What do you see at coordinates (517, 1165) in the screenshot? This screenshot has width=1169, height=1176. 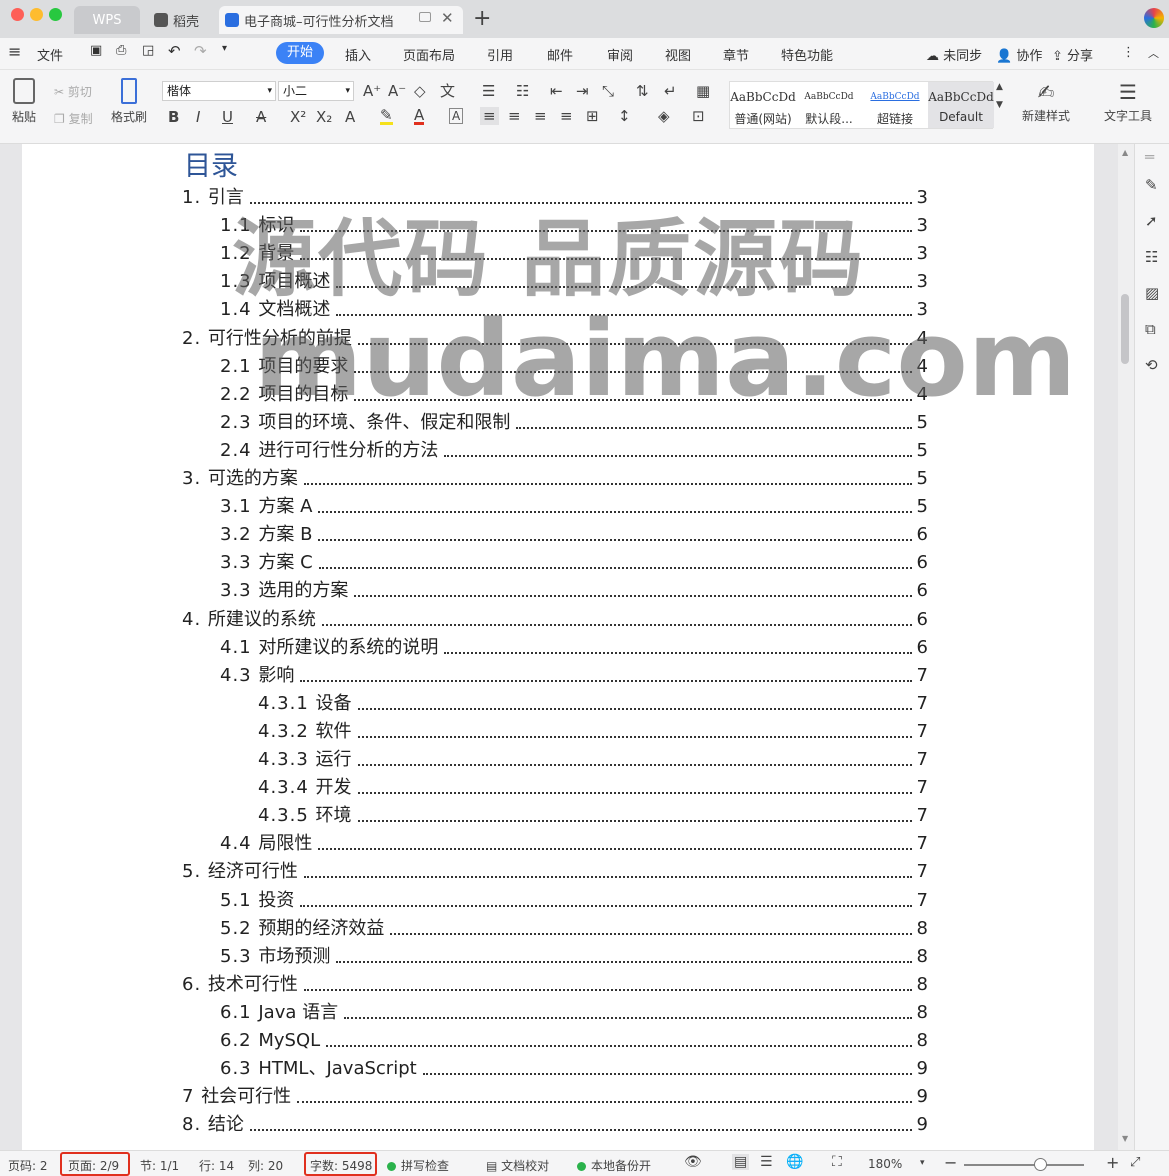 I see `doc-check-button: ▤ 文档校对` at bounding box center [517, 1165].